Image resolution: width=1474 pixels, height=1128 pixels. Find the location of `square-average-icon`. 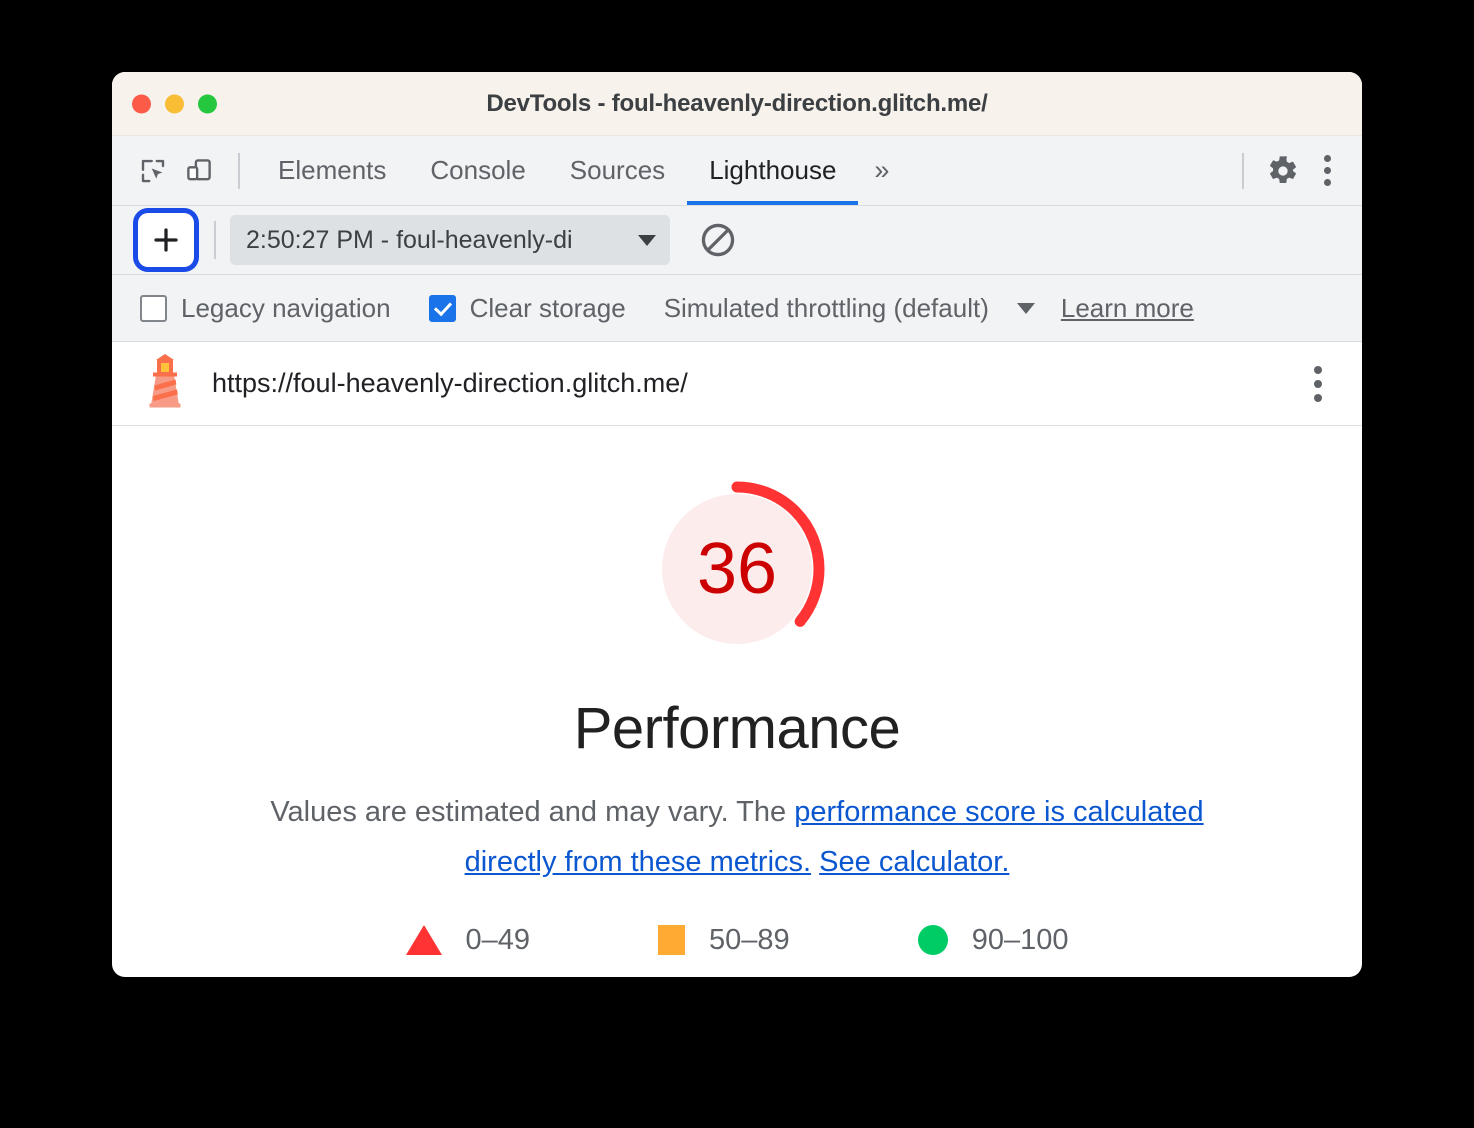

square-average-icon is located at coordinates (672, 940).